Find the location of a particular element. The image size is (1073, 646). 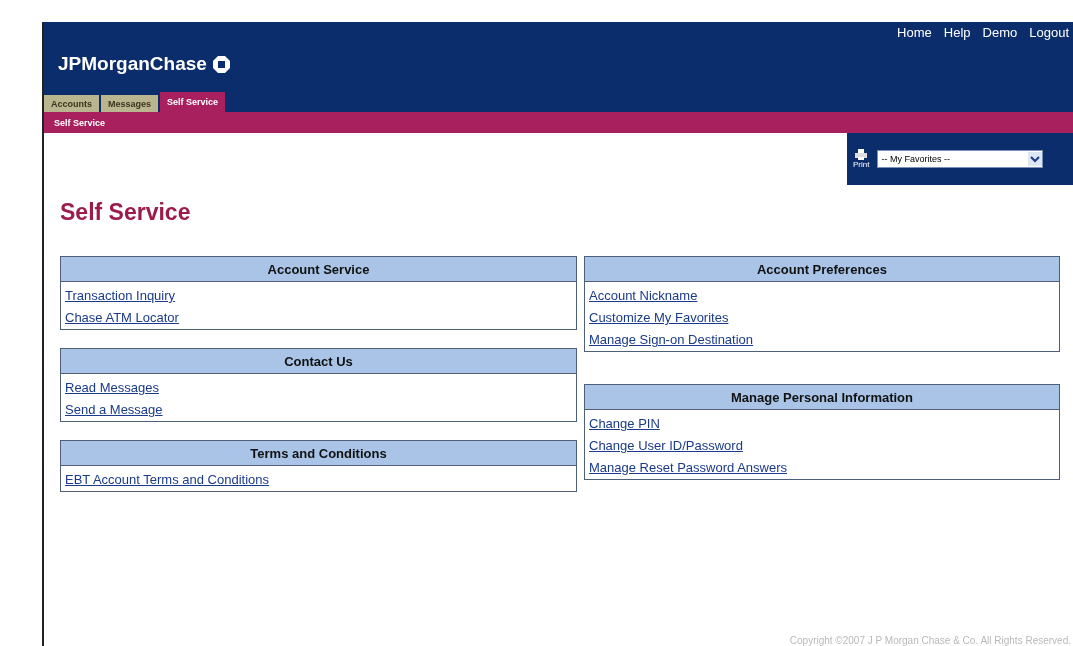

section-header: Manage Personal Information is located at coordinates (822, 397).